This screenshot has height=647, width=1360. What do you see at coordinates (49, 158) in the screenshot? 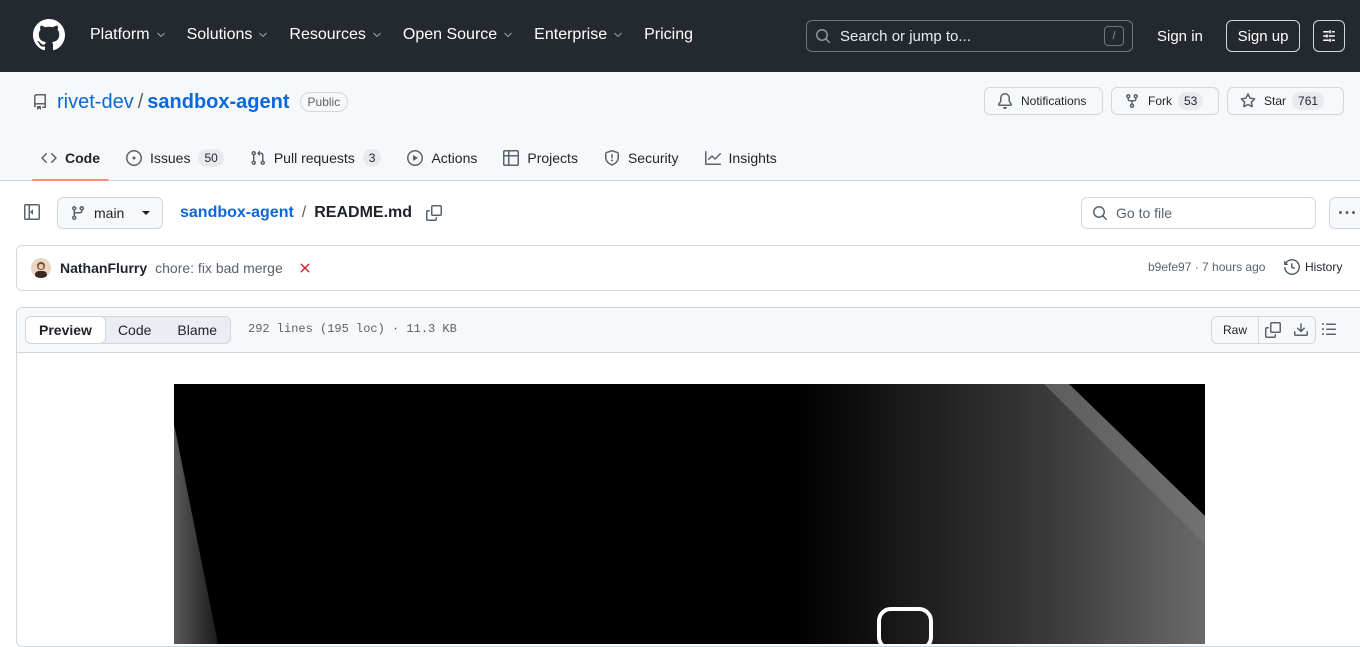
I see `code-icon` at bounding box center [49, 158].